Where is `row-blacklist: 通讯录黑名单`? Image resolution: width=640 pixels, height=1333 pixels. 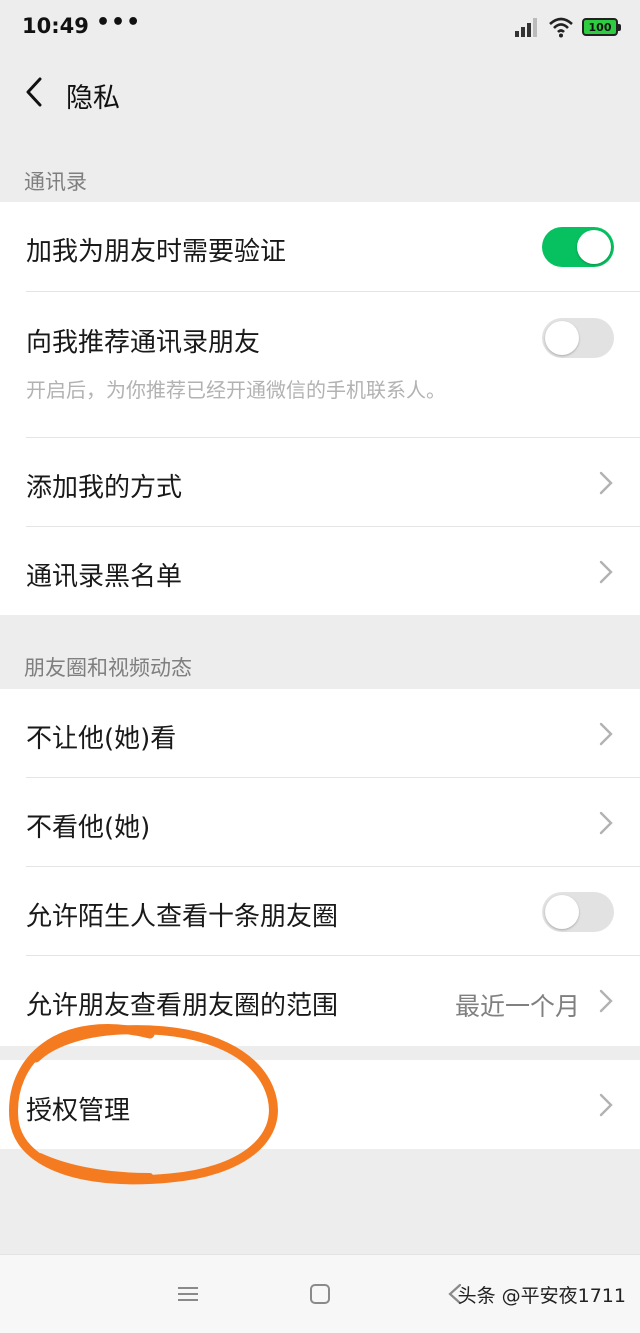
row-blacklist: 通讯录黑名单 is located at coordinates (320, 571).